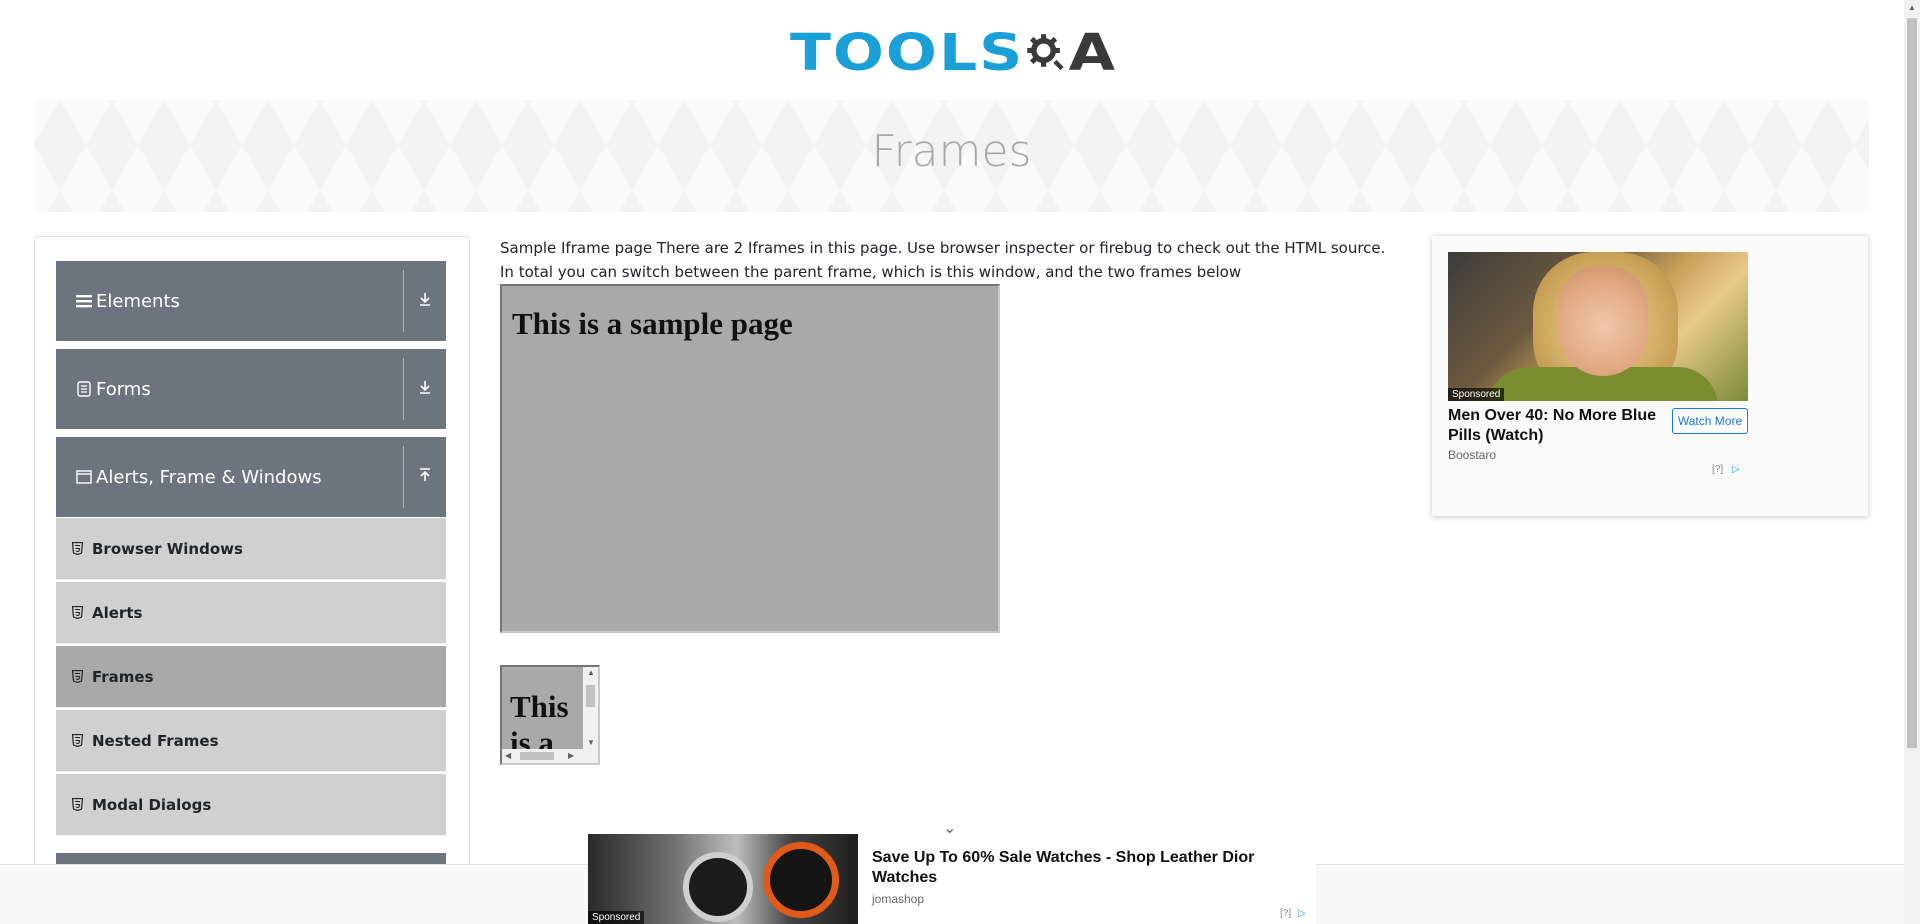 This screenshot has width=1920, height=924. Describe the element at coordinates (571, 756) in the screenshot. I see `scroll-right-icon: ▶` at that location.